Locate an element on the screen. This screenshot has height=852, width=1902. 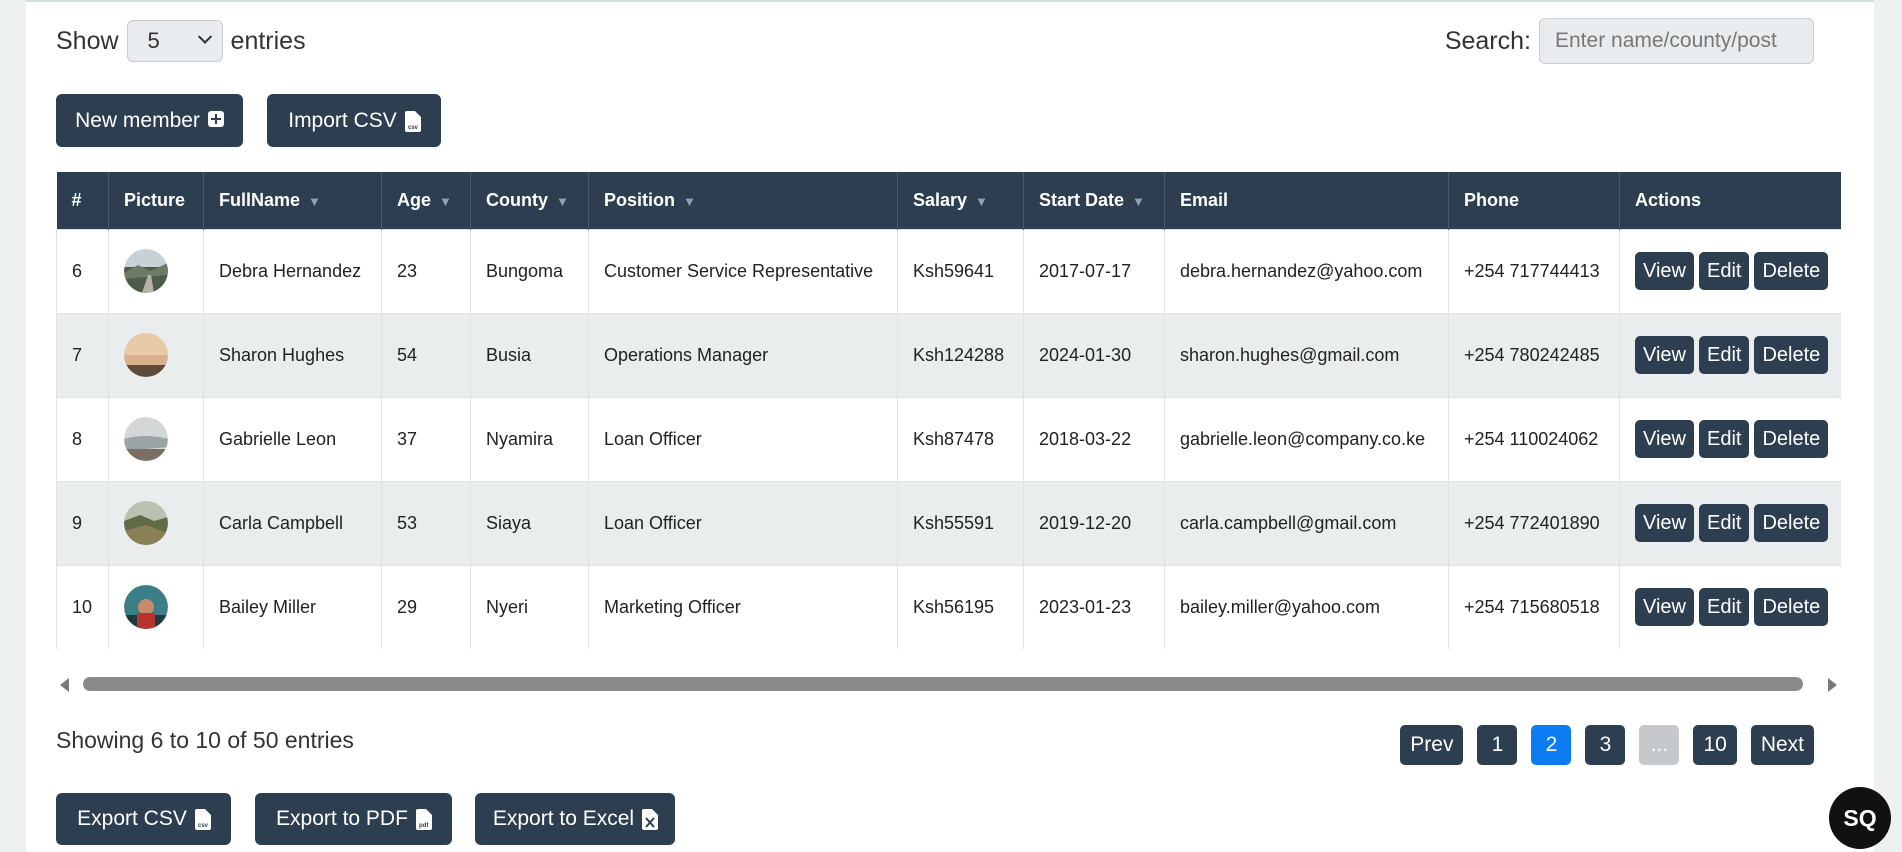
horizontal-scrollbar is located at coordinates (948, 684).